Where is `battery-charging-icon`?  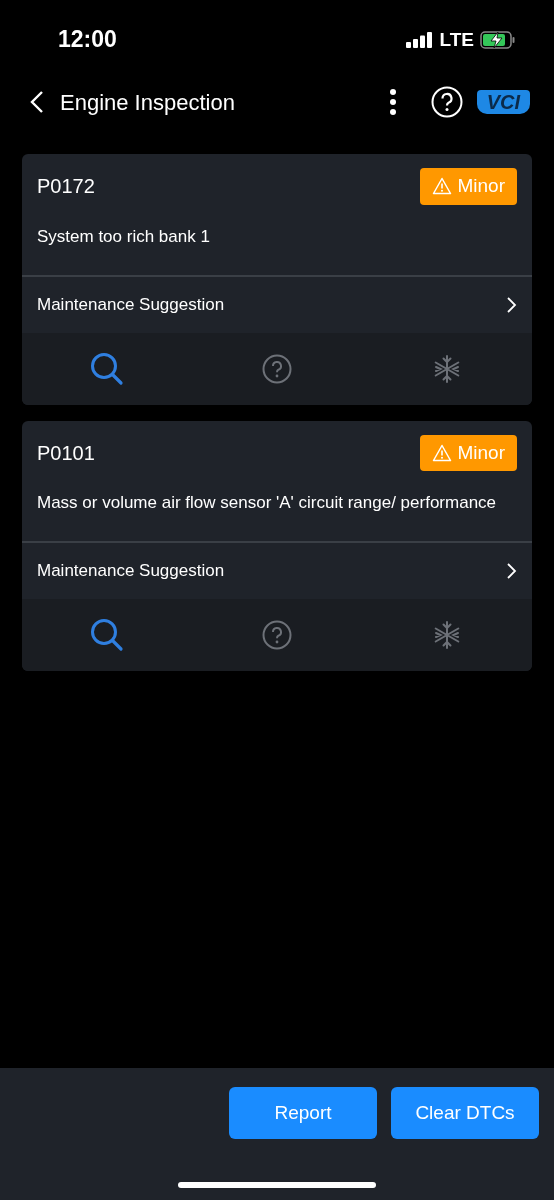
battery-charging-icon is located at coordinates (498, 40).